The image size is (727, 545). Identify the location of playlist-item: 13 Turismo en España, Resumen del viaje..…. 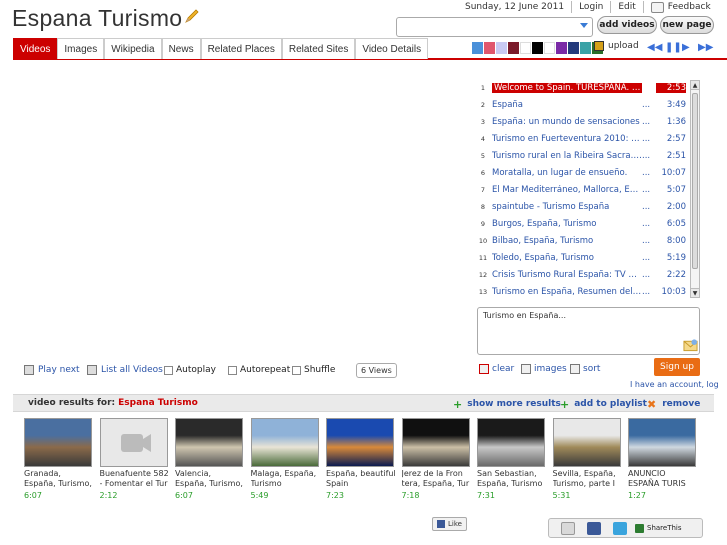
(582, 291).